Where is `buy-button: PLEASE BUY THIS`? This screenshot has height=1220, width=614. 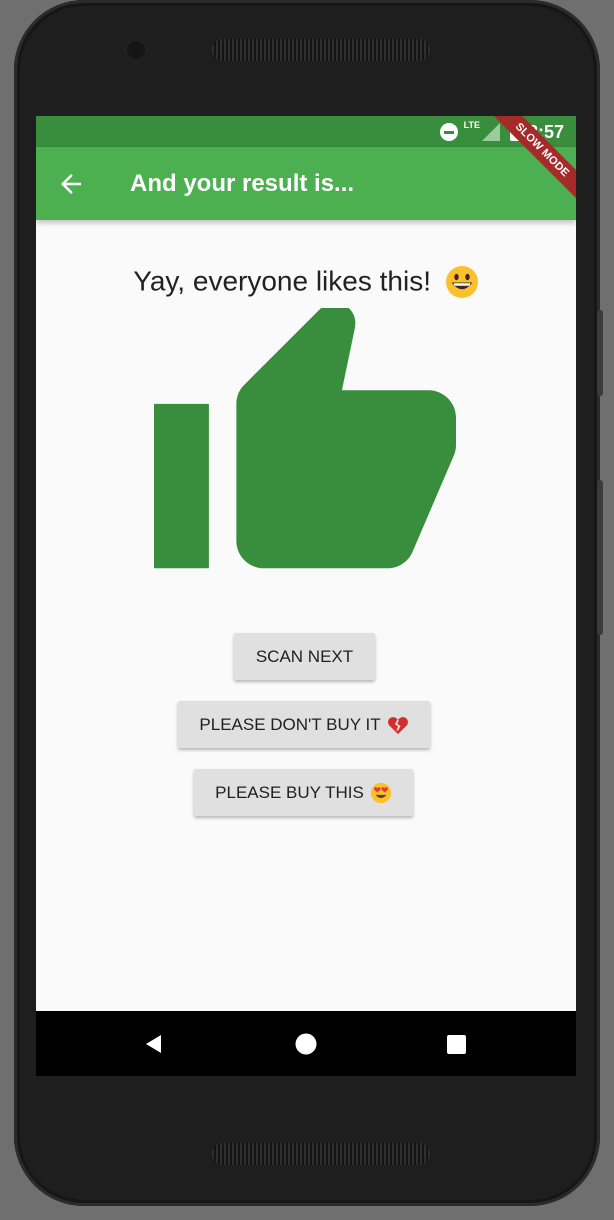 buy-button: PLEASE BUY THIS is located at coordinates (303, 792).